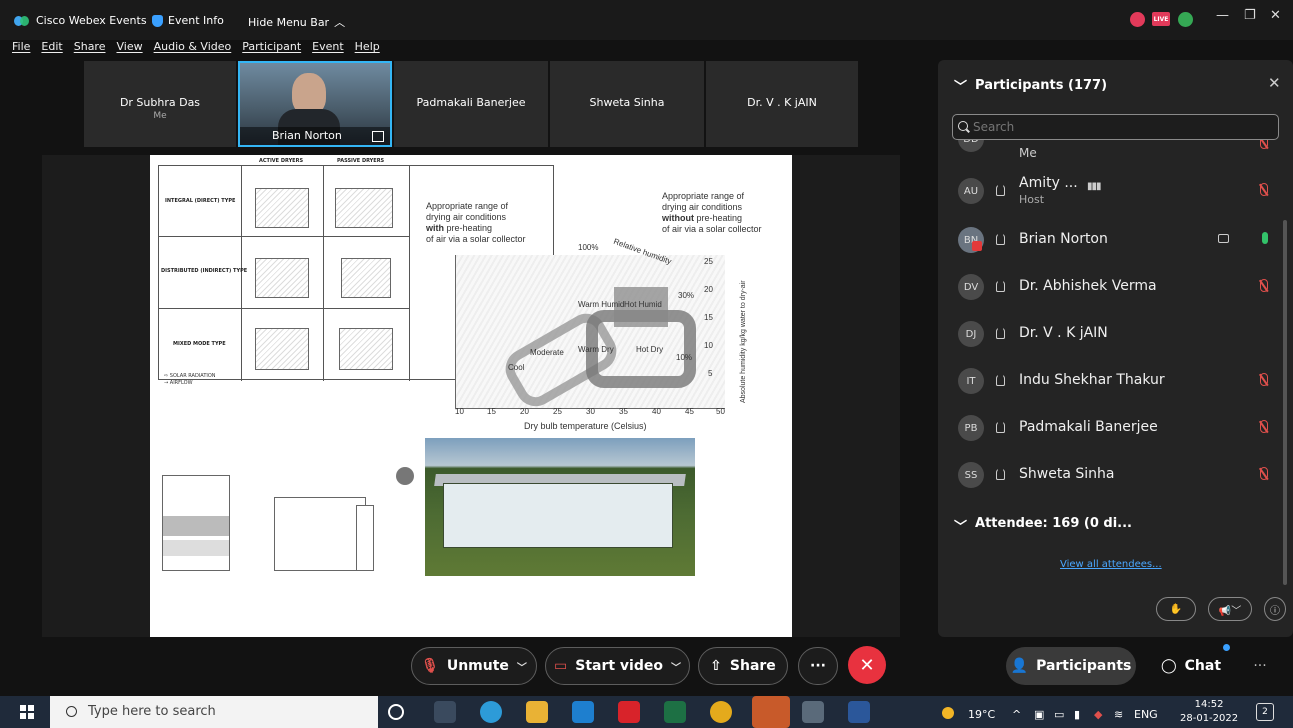 The height and width of the screenshot is (728, 1293). What do you see at coordinates (1067, 474) in the screenshot?
I see `participant-name: Shweta Sinha` at bounding box center [1067, 474].